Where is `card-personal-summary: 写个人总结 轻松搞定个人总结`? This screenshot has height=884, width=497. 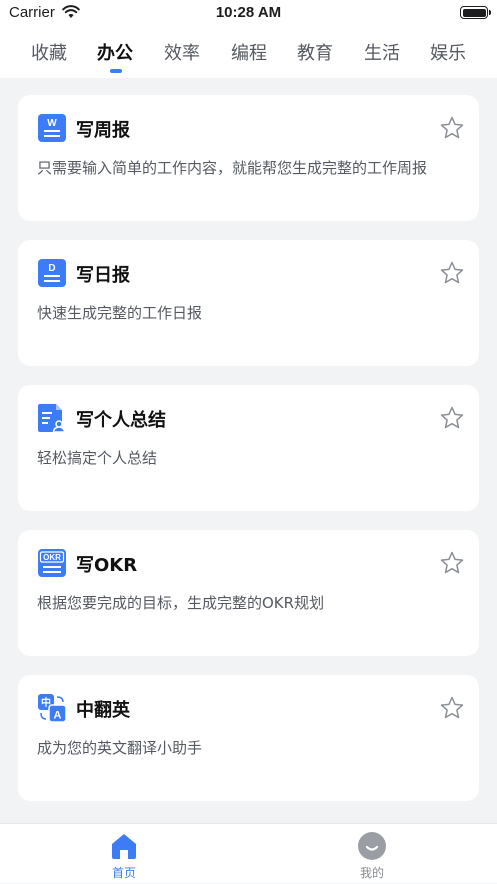
card-personal-summary: 写个人总结 轻松搞定个人总结 is located at coordinates (248, 448).